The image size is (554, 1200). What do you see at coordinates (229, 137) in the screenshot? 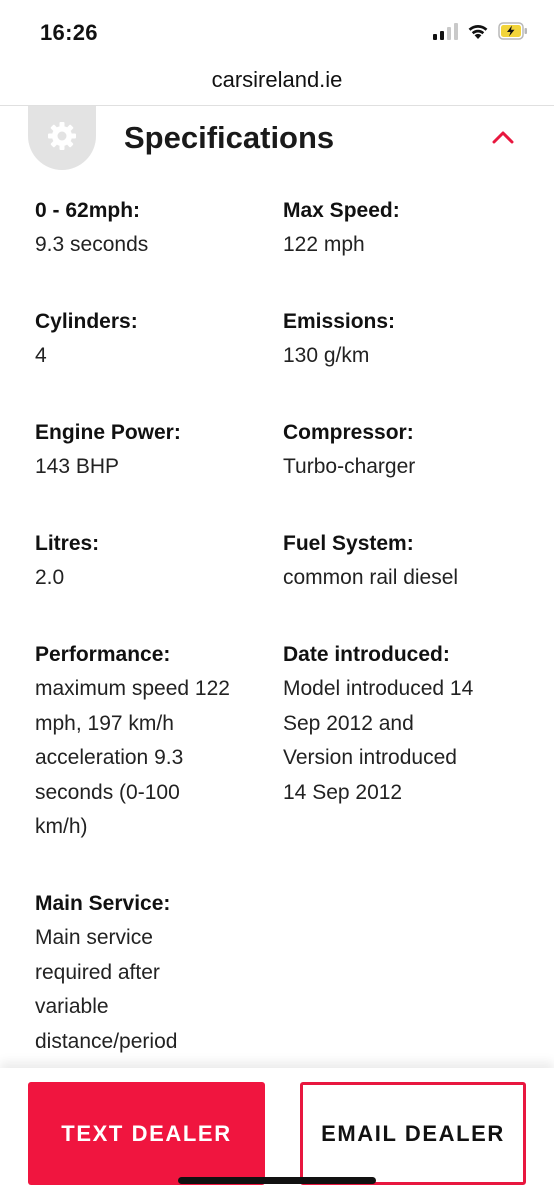
I see `section-title: Specifications` at bounding box center [229, 137].